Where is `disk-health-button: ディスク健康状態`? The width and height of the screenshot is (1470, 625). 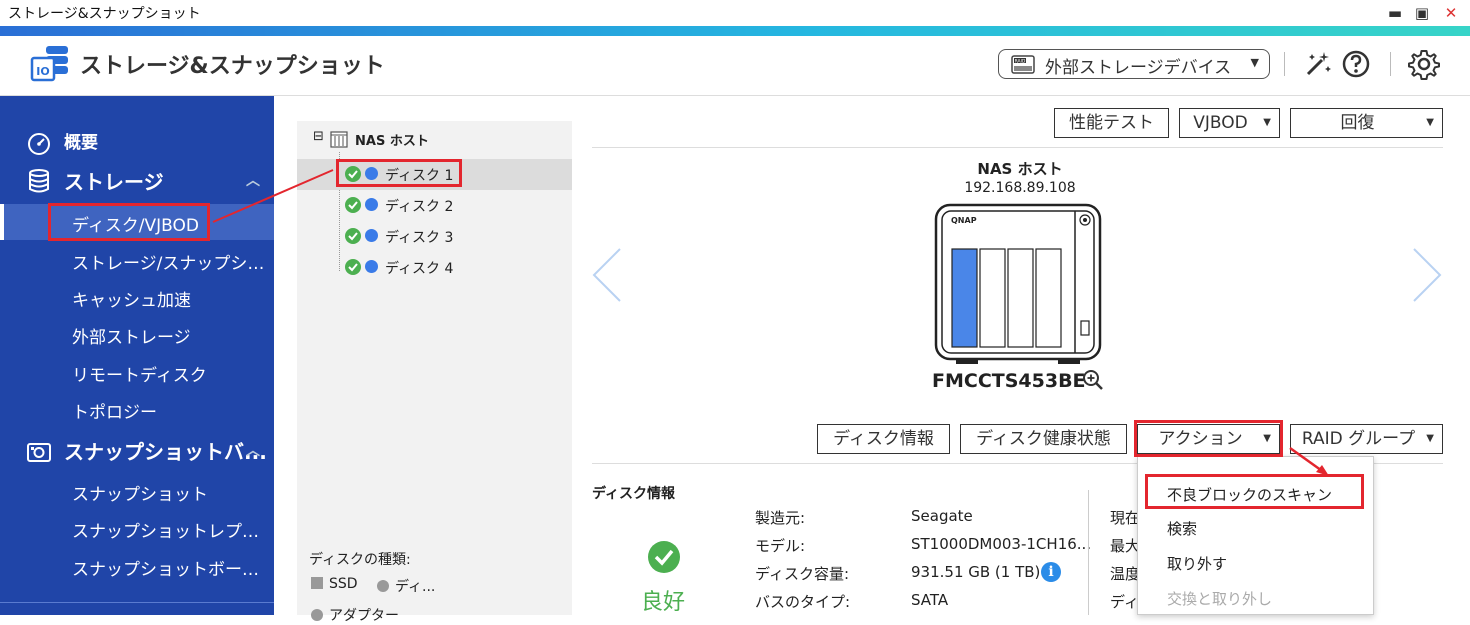
disk-health-button: ディスク健康状態 is located at coordinates (1043, 439).